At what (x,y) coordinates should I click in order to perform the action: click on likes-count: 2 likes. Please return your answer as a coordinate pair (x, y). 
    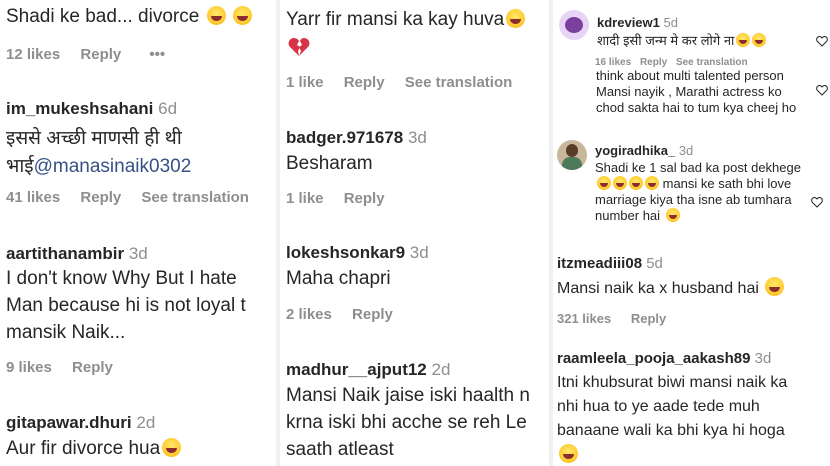
    Looking at the image, I should click on (309, 314).